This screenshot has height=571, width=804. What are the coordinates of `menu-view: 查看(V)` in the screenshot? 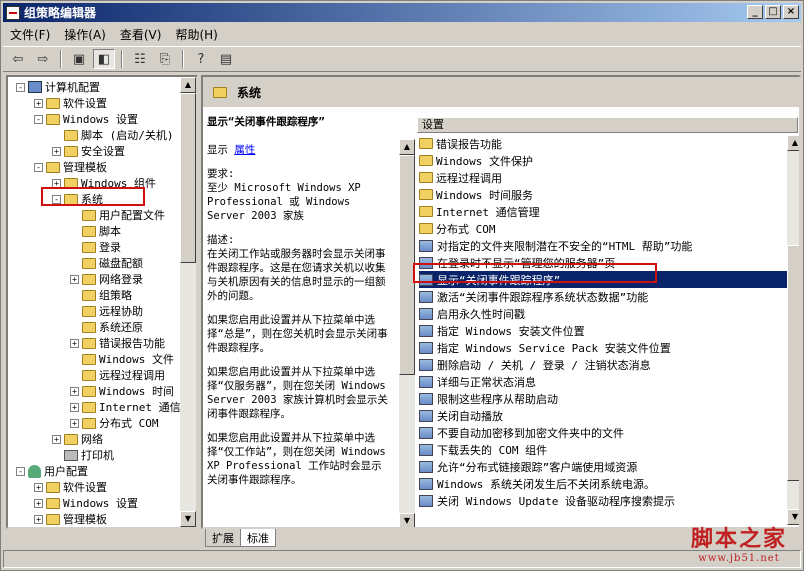 It's located at (141, 34).